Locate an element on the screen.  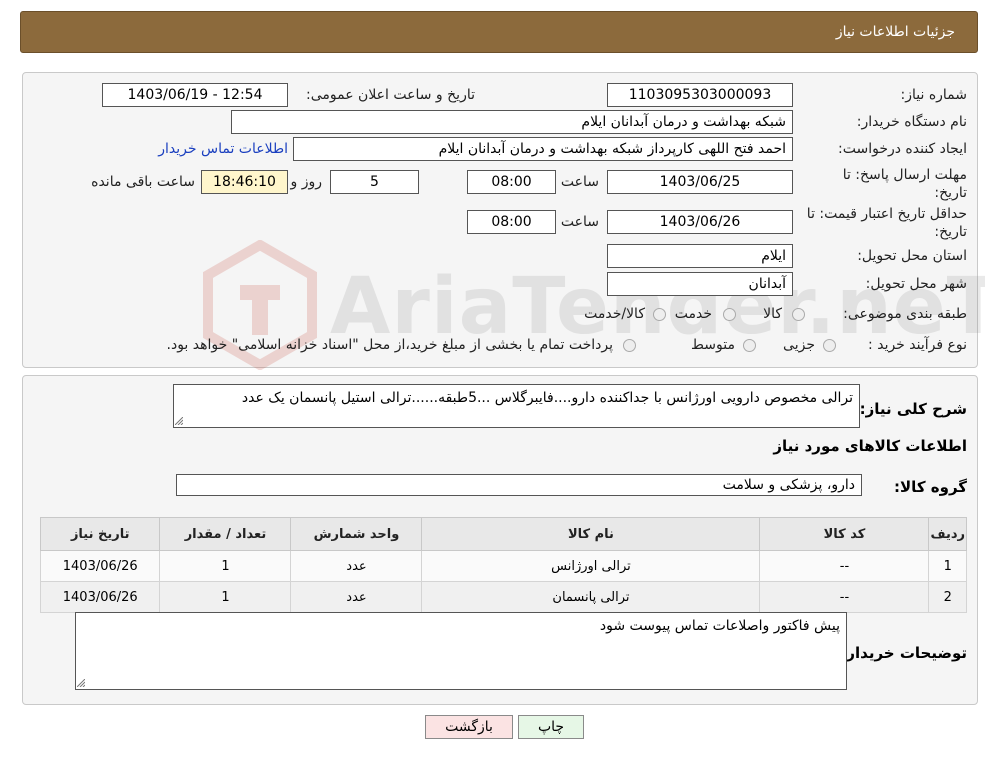
goods-info-title: اطلاعات کالاهای مورد نیاز is located at coordinates (870, 446).